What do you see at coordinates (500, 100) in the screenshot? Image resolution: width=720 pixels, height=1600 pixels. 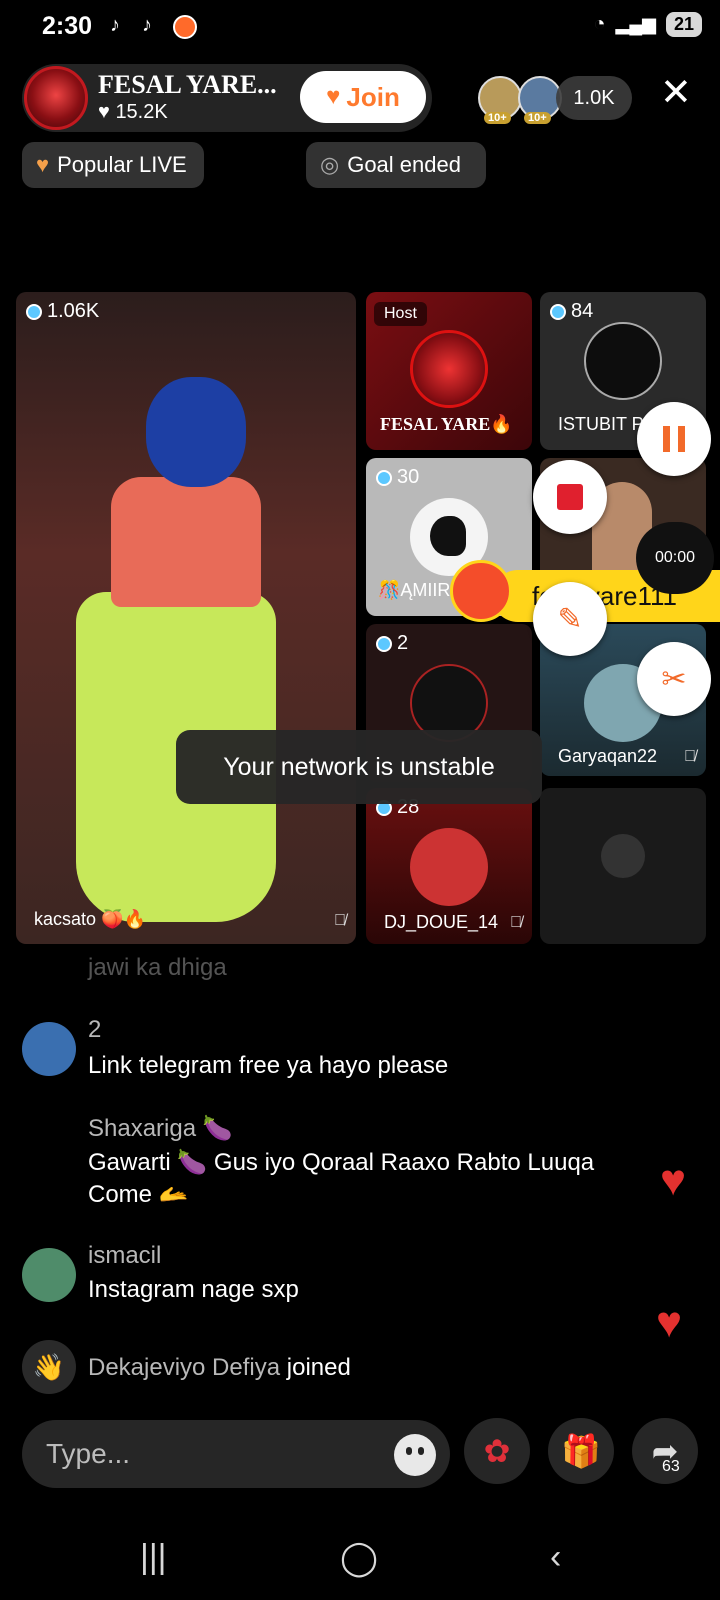 I see `viewer-avatar: 10+` at bounding box center [500, 100].